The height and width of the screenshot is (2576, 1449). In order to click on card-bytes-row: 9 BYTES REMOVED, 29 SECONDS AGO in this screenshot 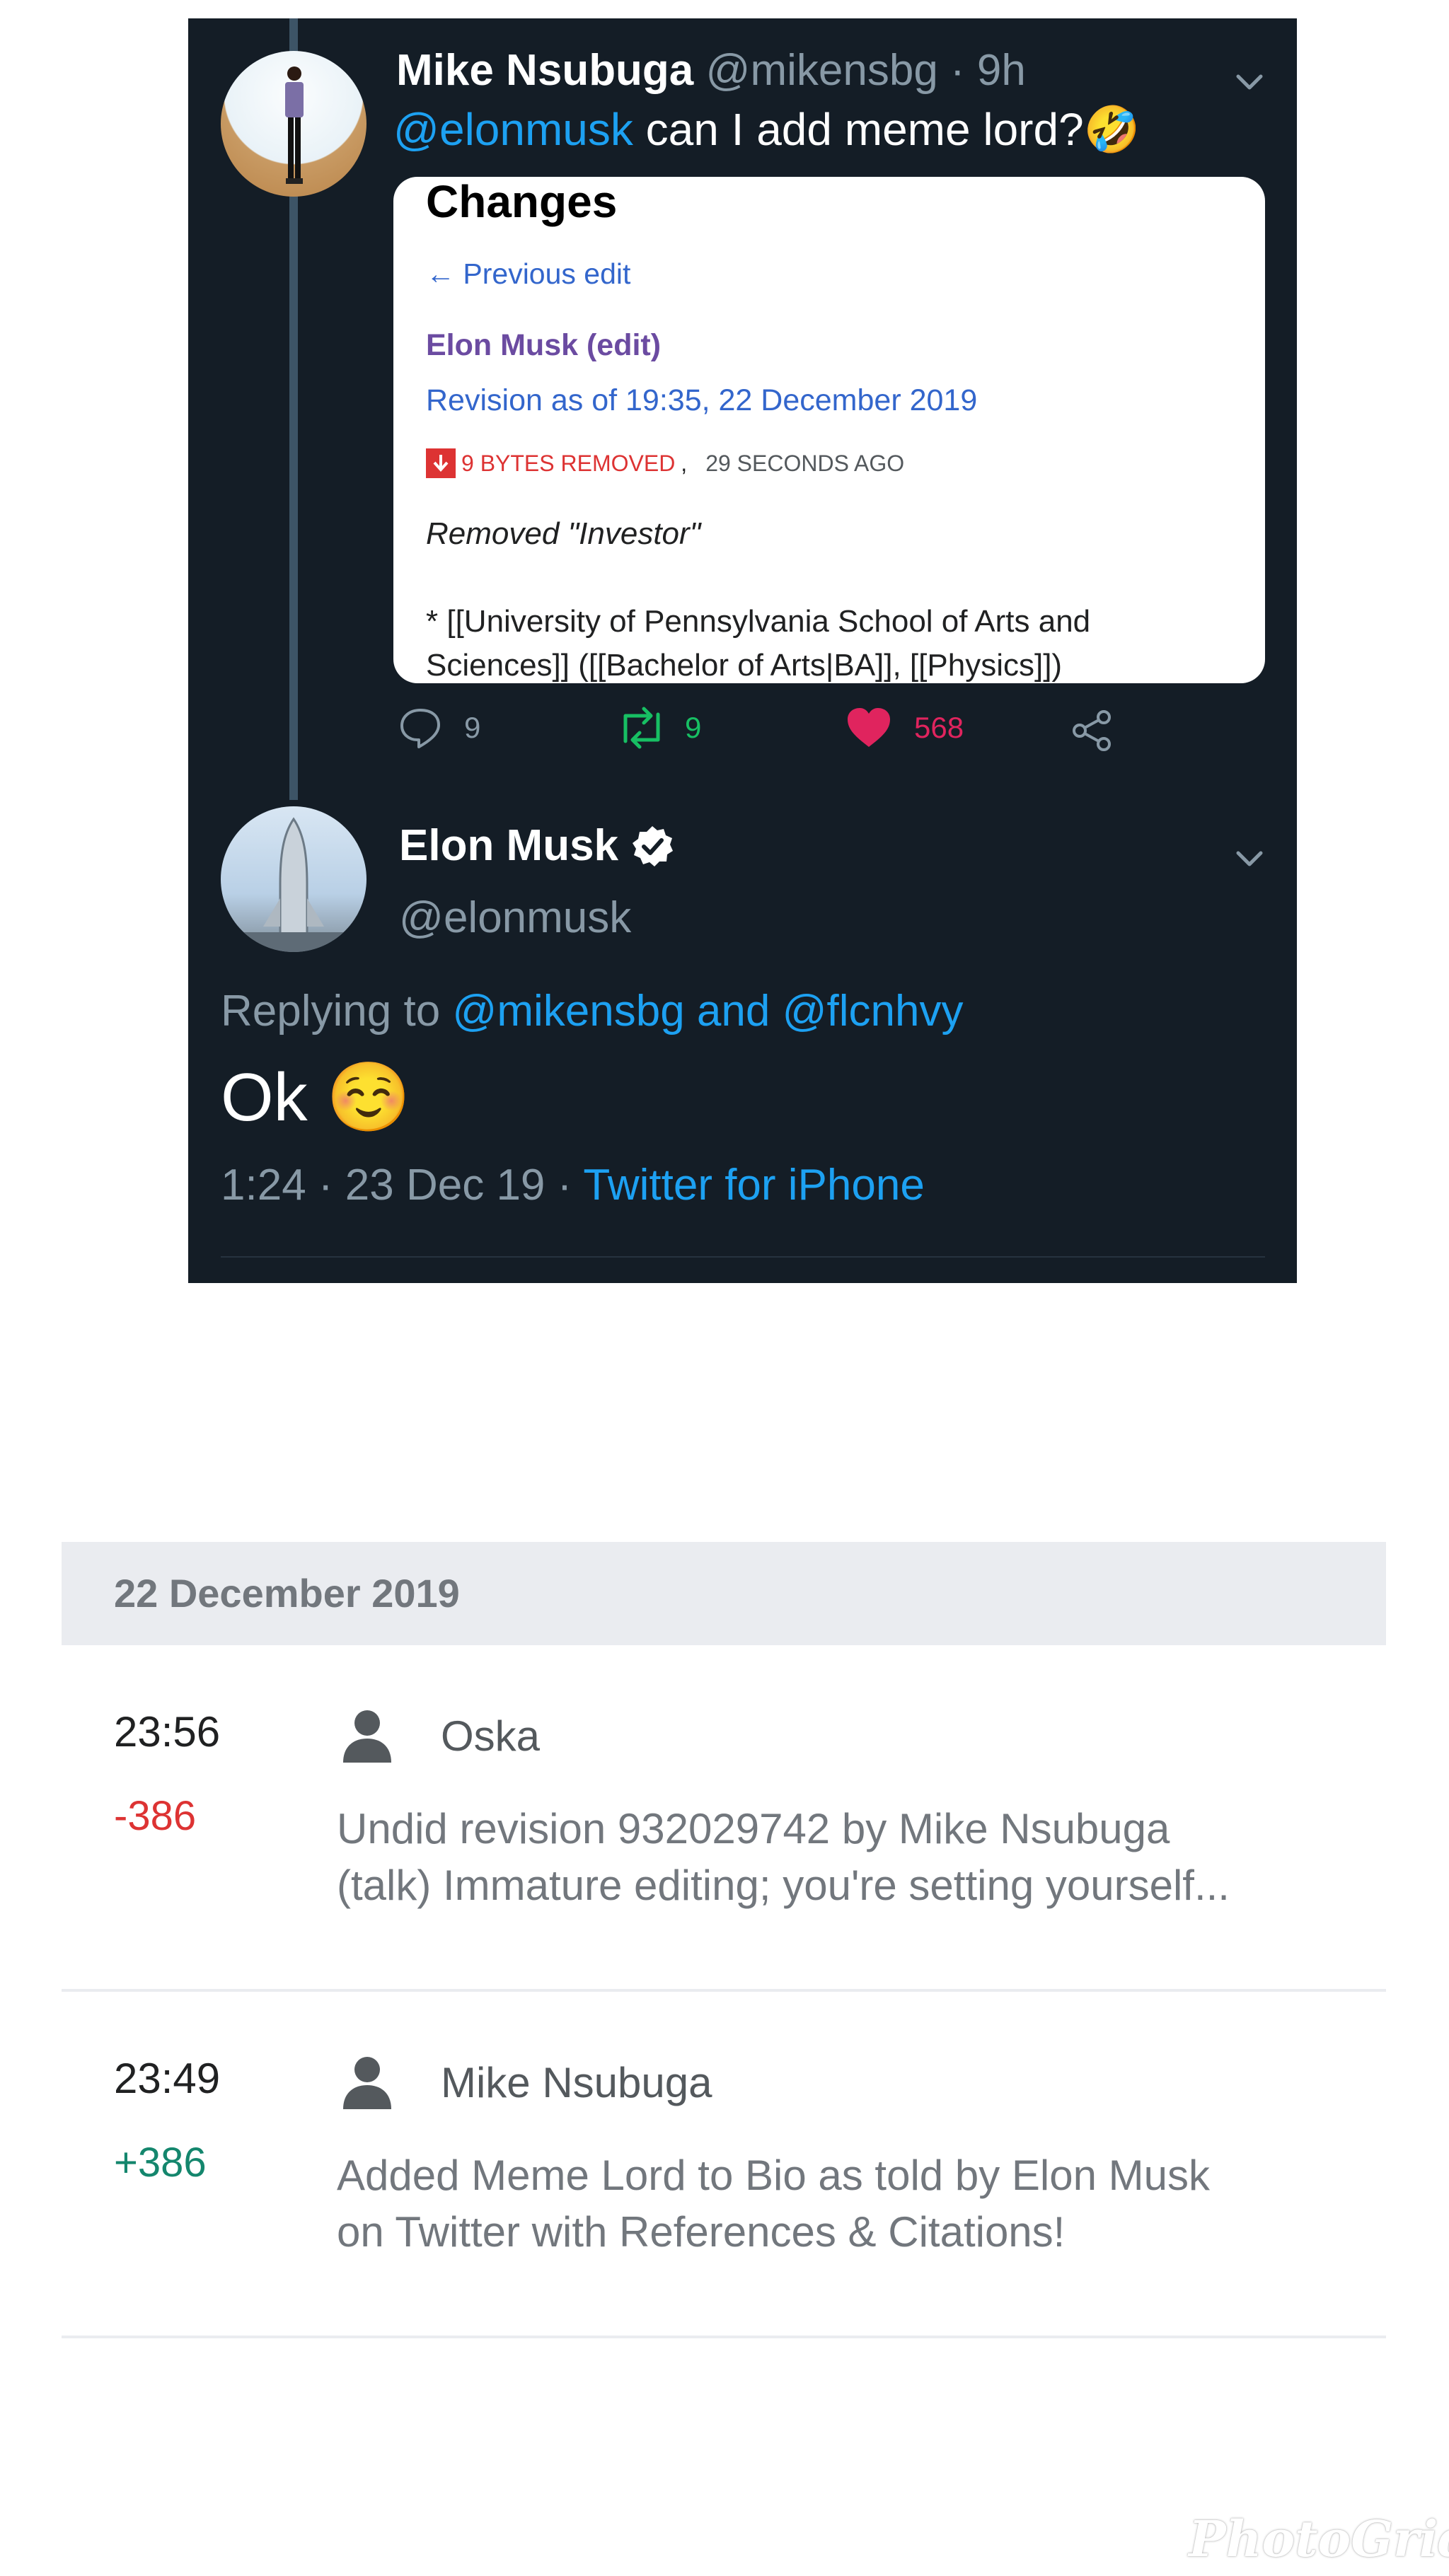, I will do `click(665, 463)`.